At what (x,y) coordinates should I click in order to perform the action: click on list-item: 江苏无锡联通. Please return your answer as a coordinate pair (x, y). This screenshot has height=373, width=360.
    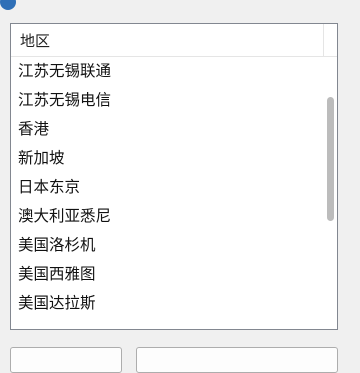
    Looking at the image, I should click on (166, 71).